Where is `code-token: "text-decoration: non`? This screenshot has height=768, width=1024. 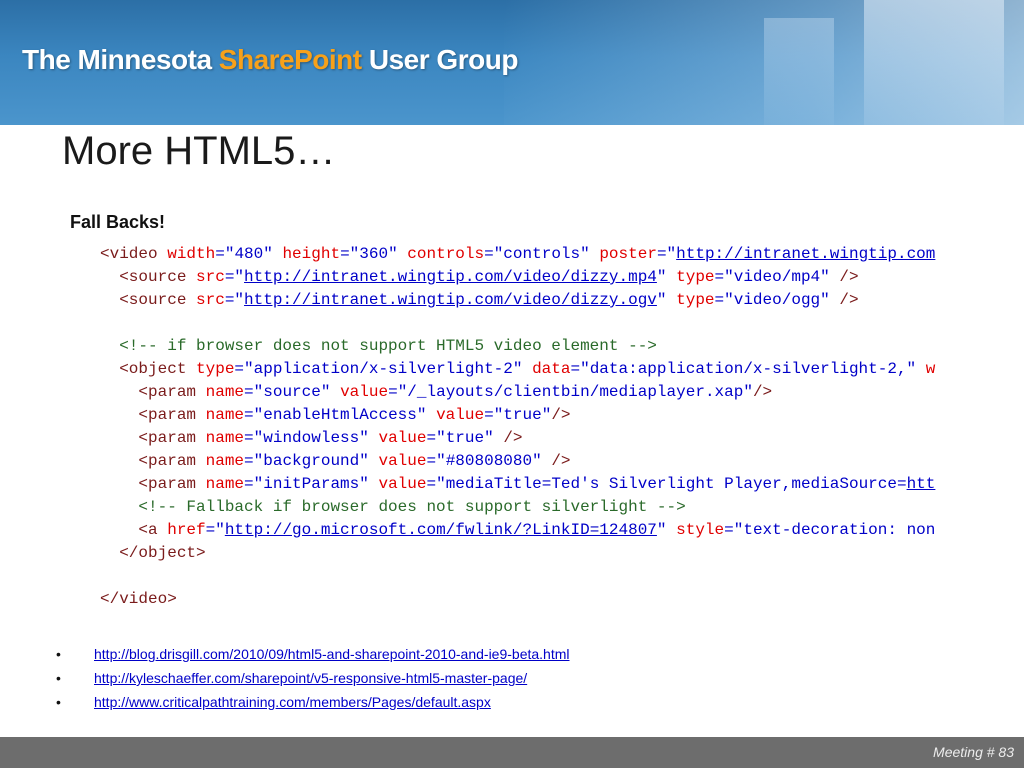 code-token: "text-decoration: non is located at coordinates (834, 530).